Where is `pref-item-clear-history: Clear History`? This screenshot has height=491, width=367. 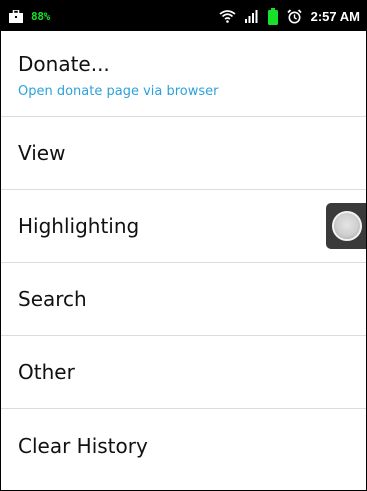 pref-item-clear-history: Clear History is located at coordinates (183, 445).